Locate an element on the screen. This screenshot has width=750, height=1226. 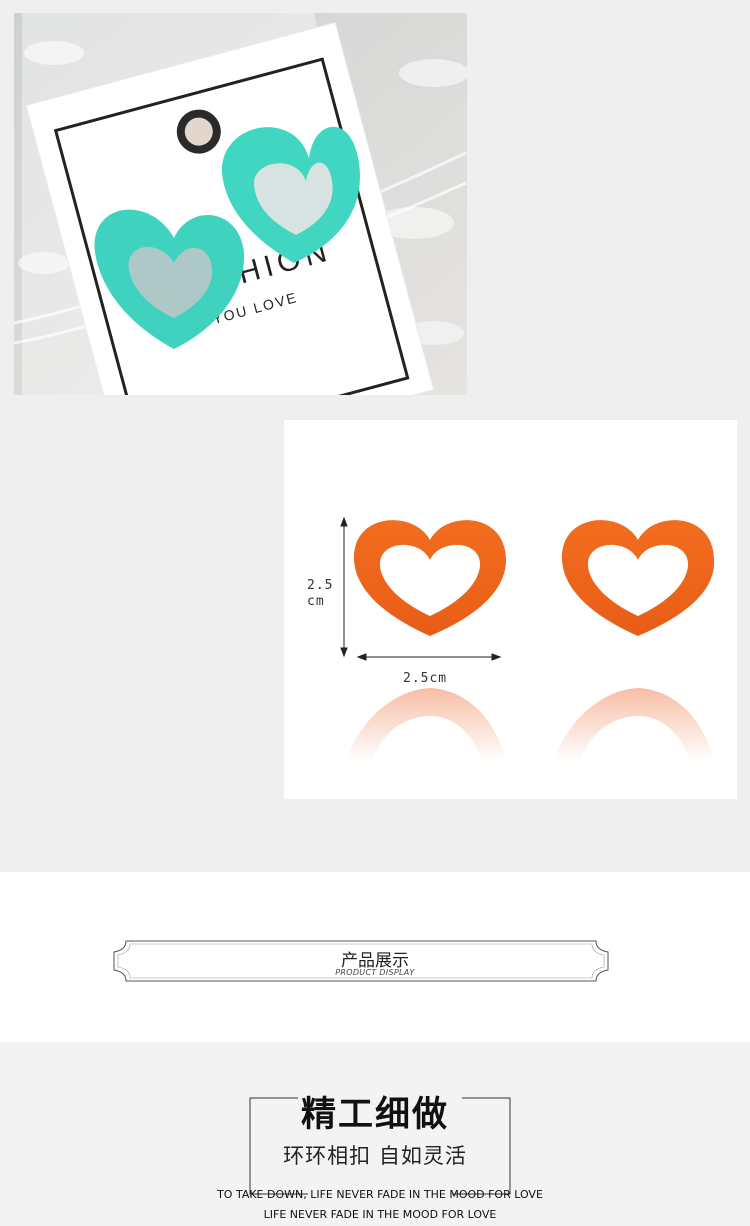
footer-subtitle: 环环相扣 自如灵活 is located at coordinates (375, 1156).